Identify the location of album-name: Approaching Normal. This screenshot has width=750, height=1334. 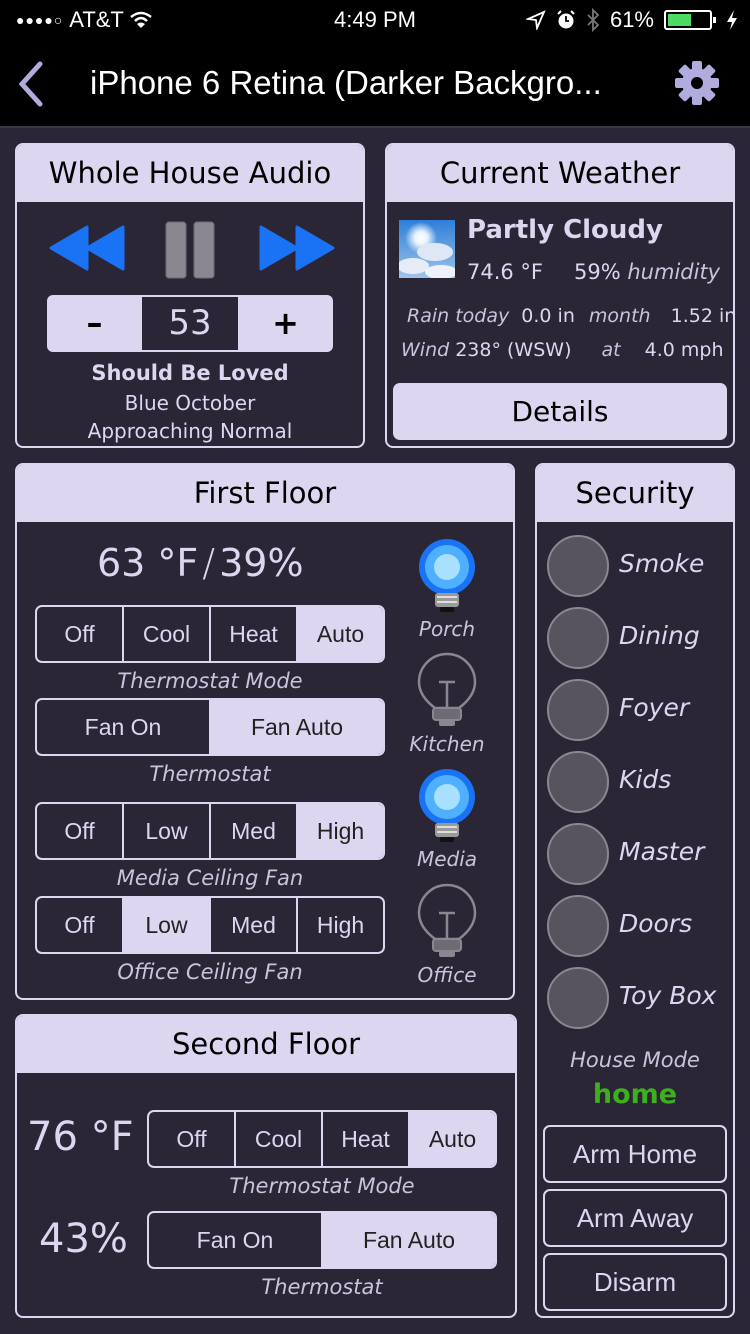
(190, 431).